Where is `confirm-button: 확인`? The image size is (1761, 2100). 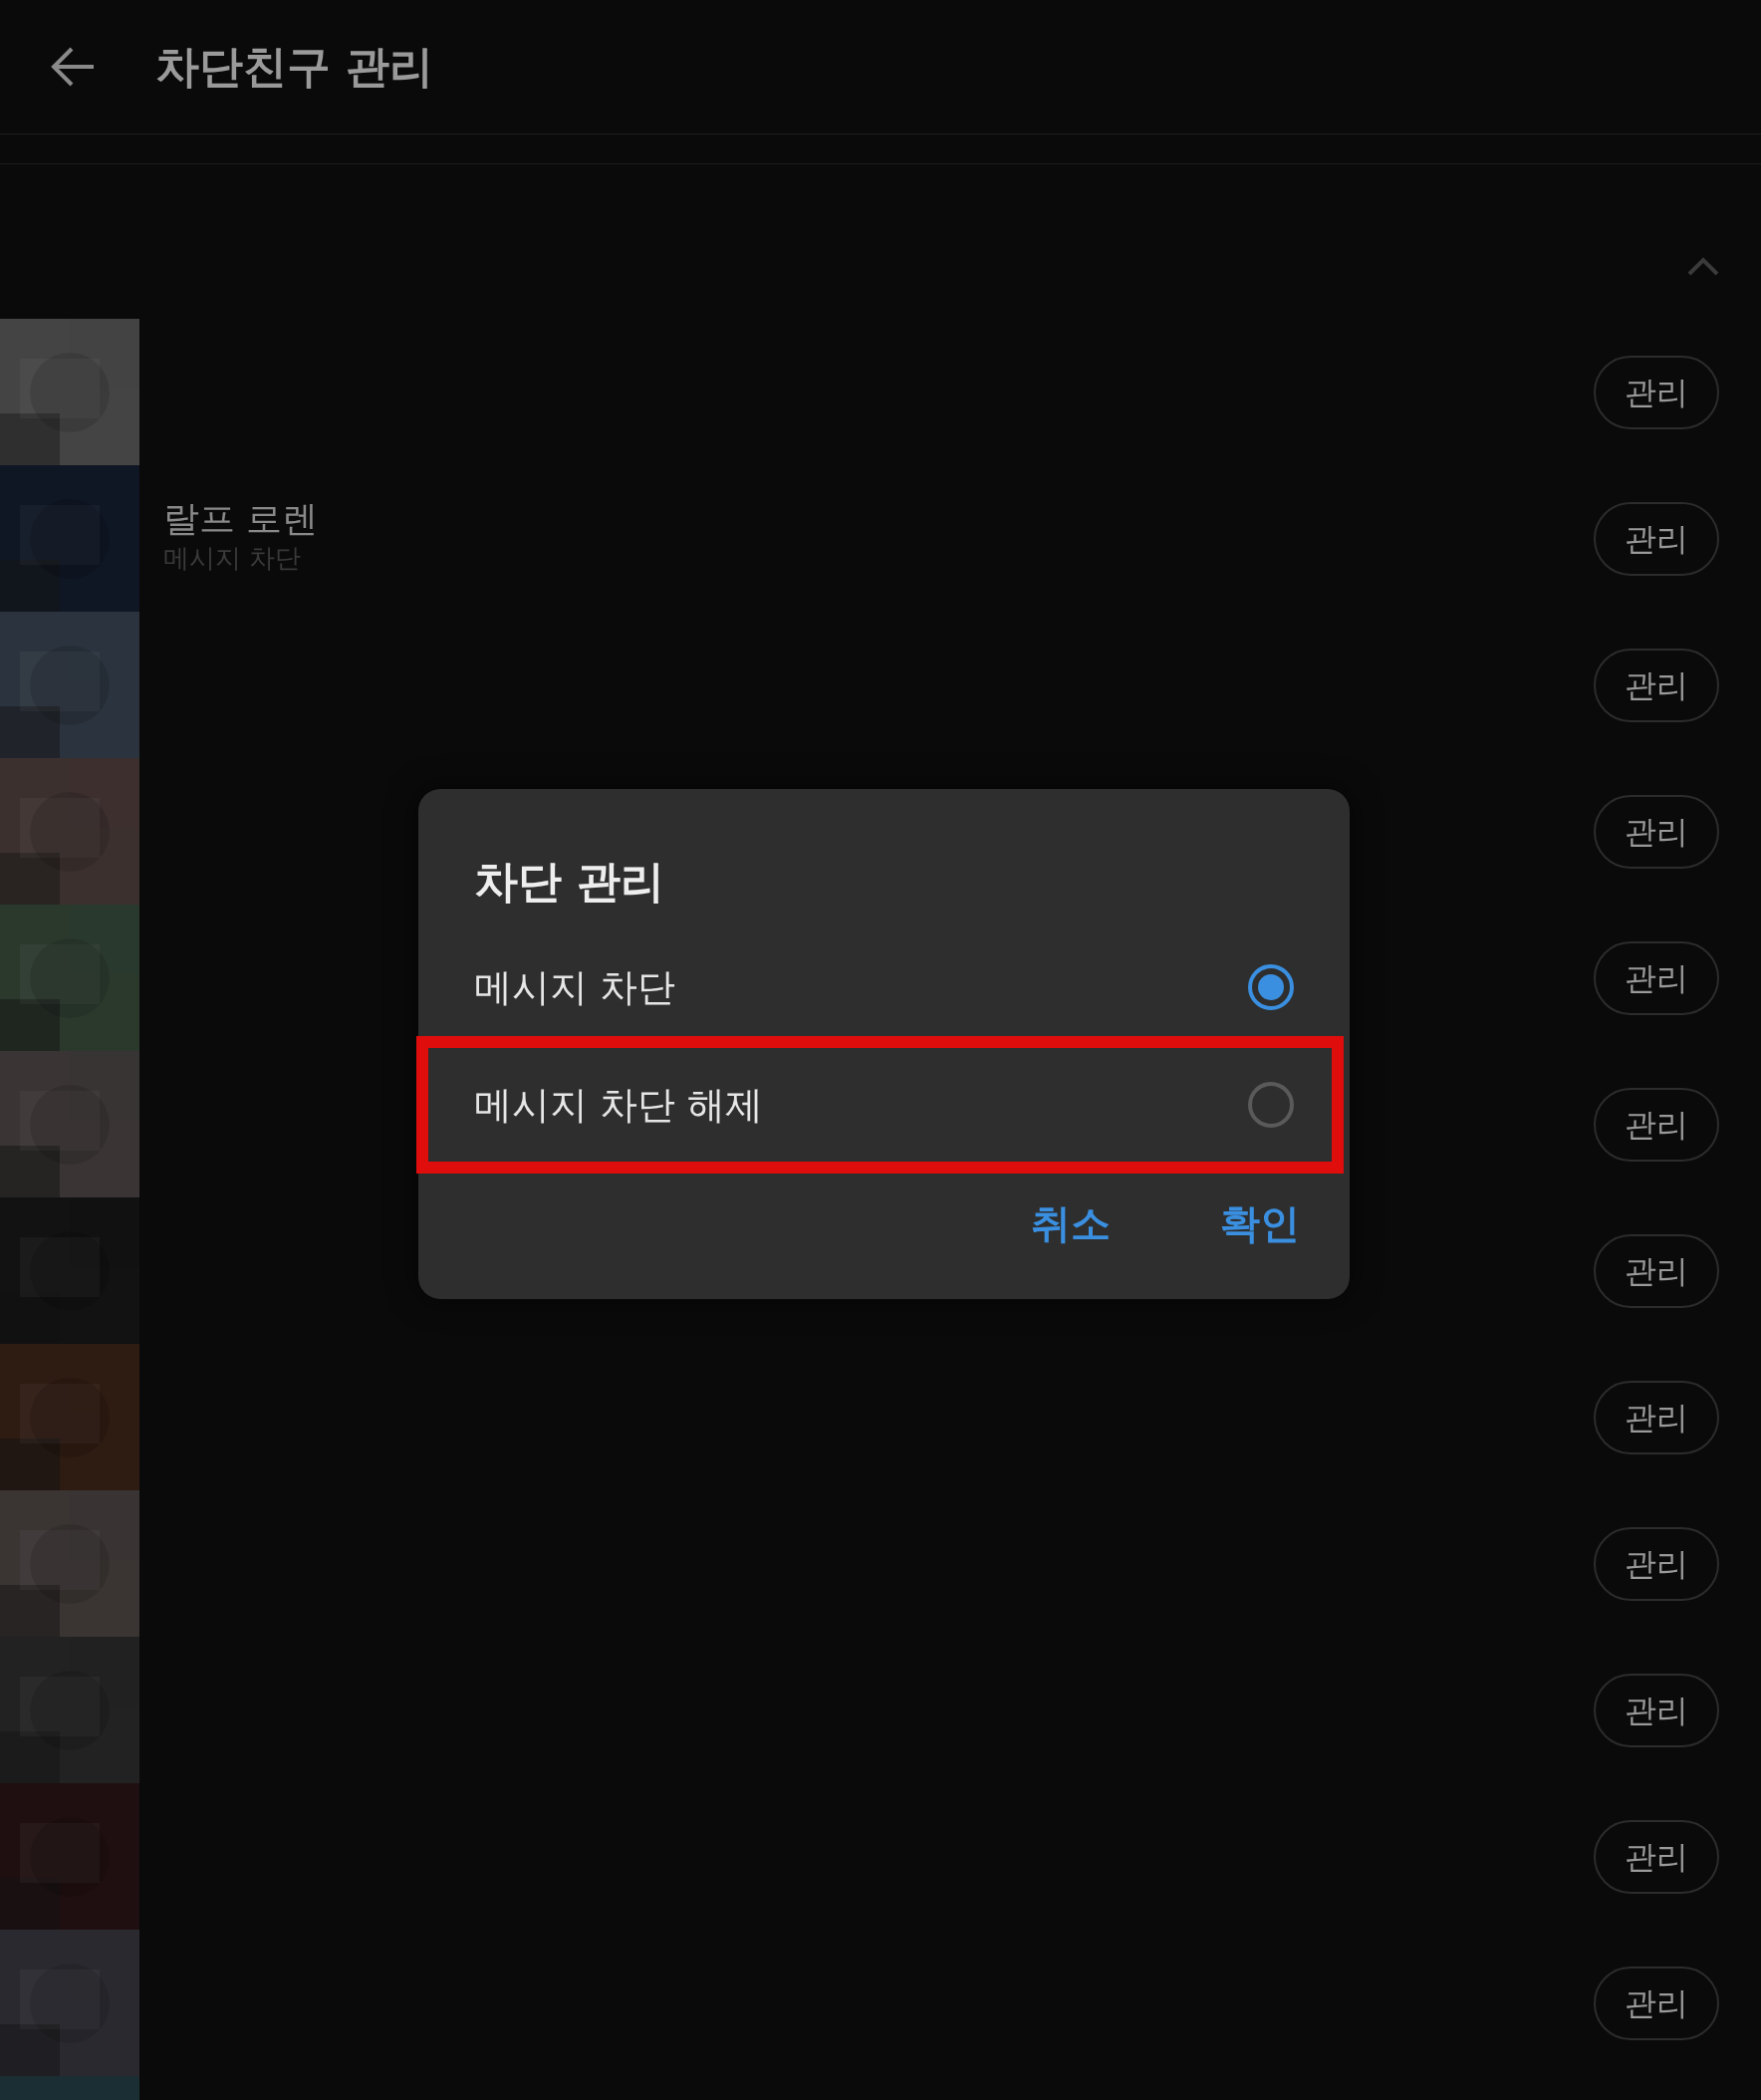
confirm-button: 확인 is located at coordinates (1260, 1223).